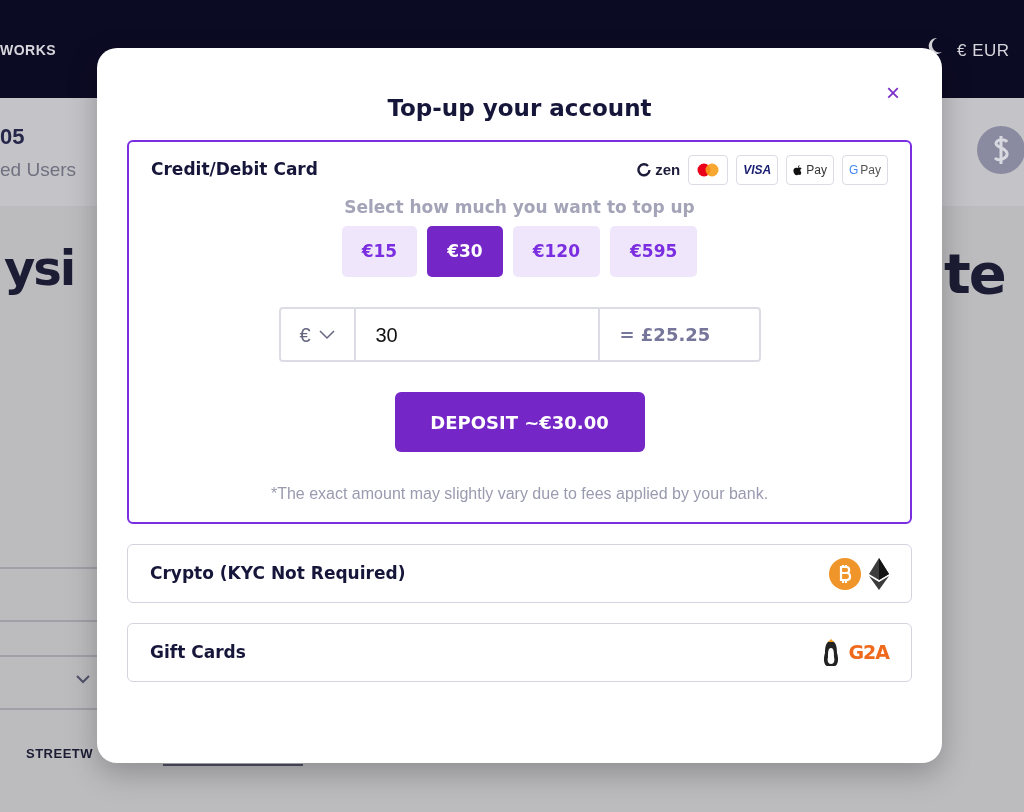  What do you see at coordinates (845, 573) in the screenshot?
I see `bitcoin-icon` at bounding box center [845, 573].